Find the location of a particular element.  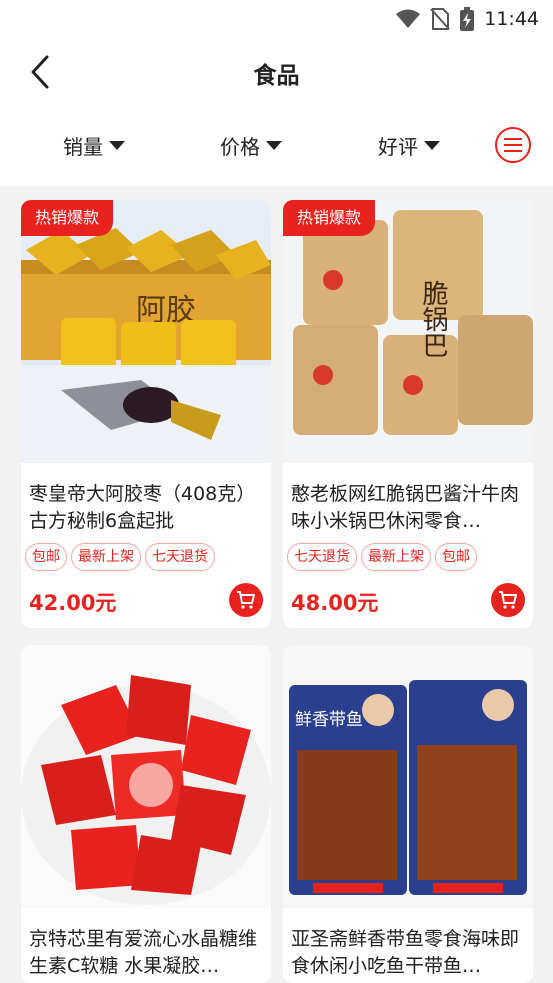

product-tags: 包邮 最新上架 七天退货 is located at coordinates (146, 553).